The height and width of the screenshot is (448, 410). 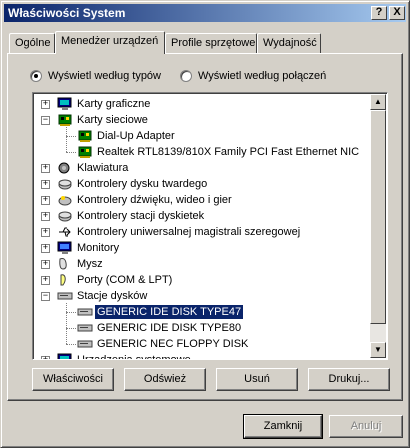 What do you see at coordinates (114, 104) in the screenshot?
I see `device-label: Karty graficzne` at bounding box center [114, 104].